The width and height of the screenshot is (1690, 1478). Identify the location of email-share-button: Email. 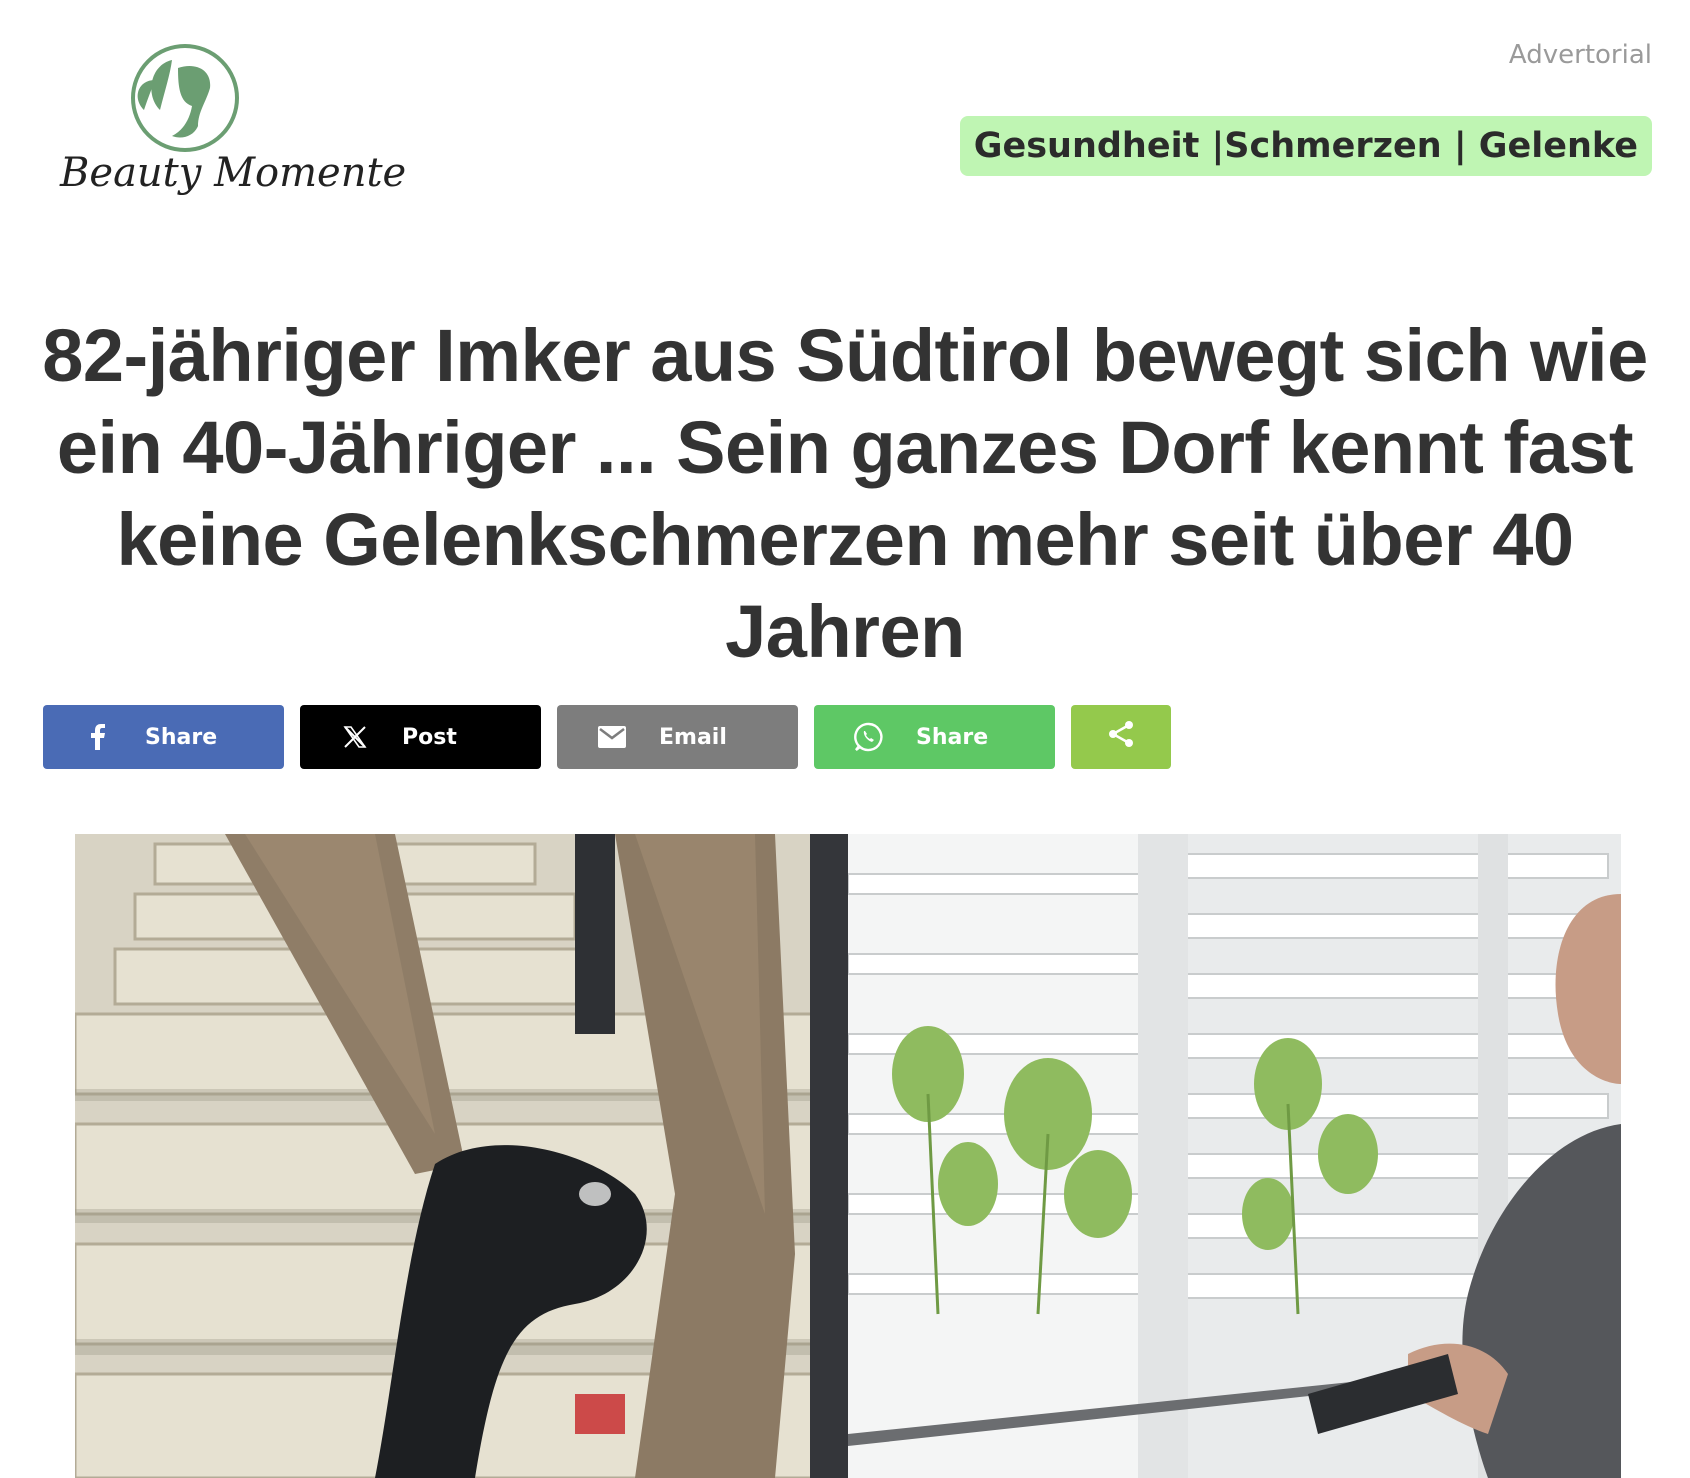
(677, 737).